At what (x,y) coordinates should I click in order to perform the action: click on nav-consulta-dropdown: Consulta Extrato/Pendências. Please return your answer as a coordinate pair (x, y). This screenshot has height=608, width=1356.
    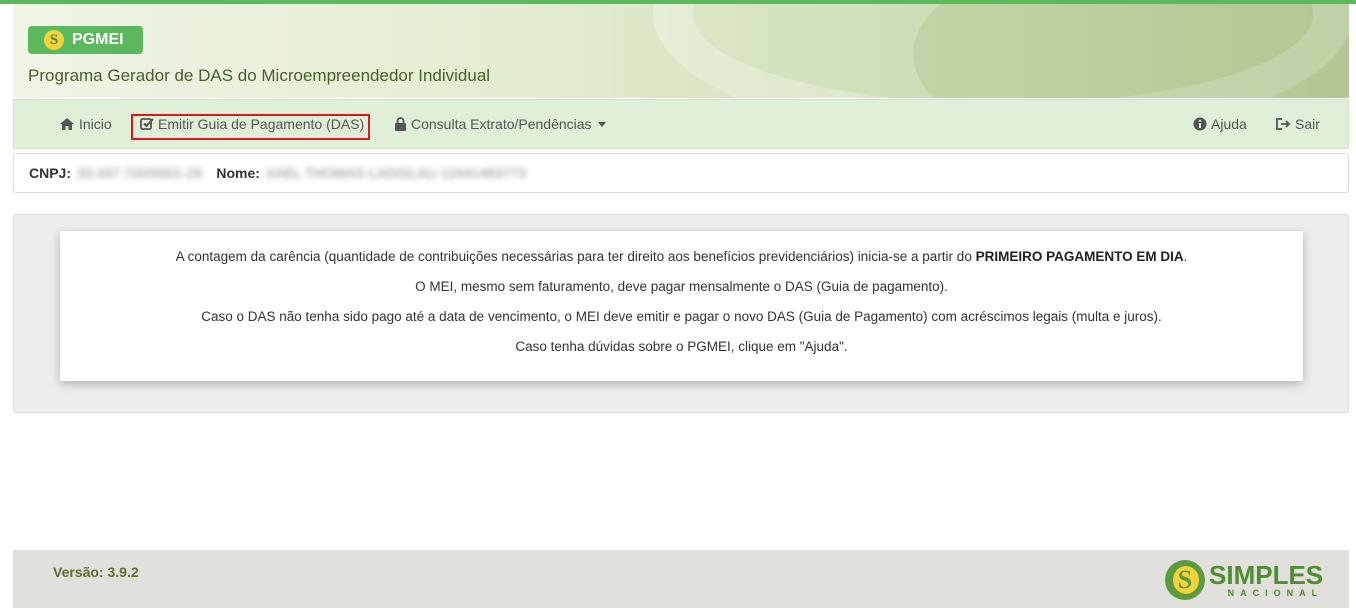
    Looking at the image, I should click on (500, 124).